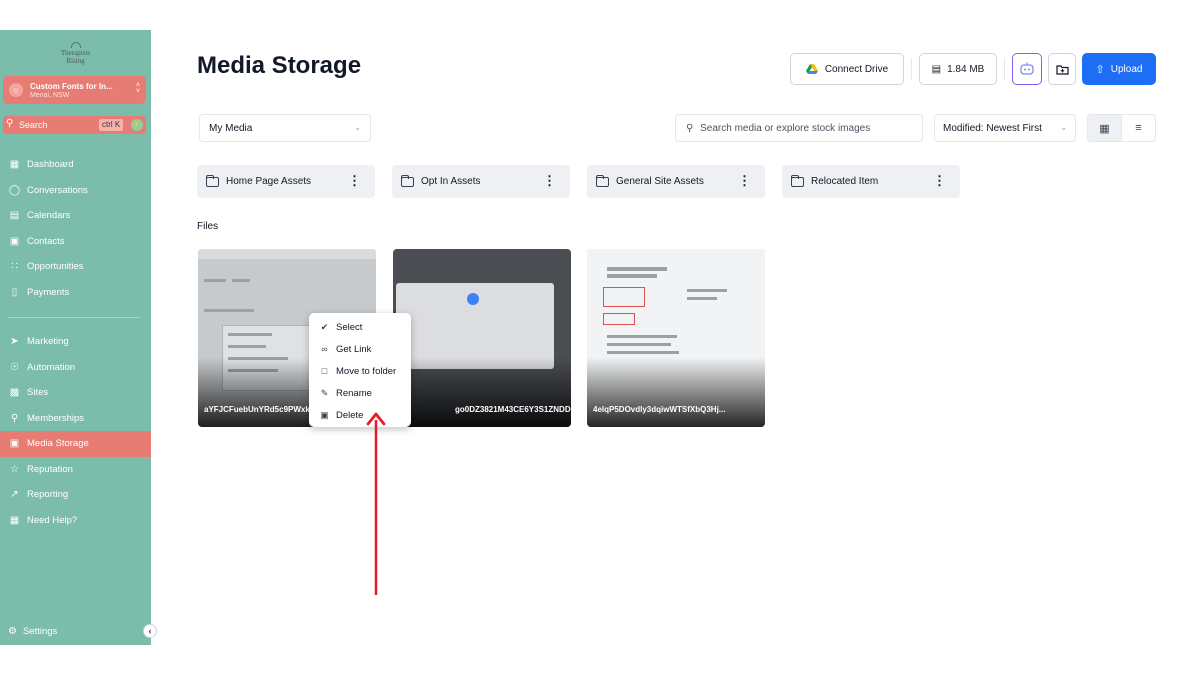 The height and width of the screenshot is (675, 1200). Describe the element at coordinates (360, 393) in the screenshot. I see `menu-item-rename: ✎ Rename` at that location.